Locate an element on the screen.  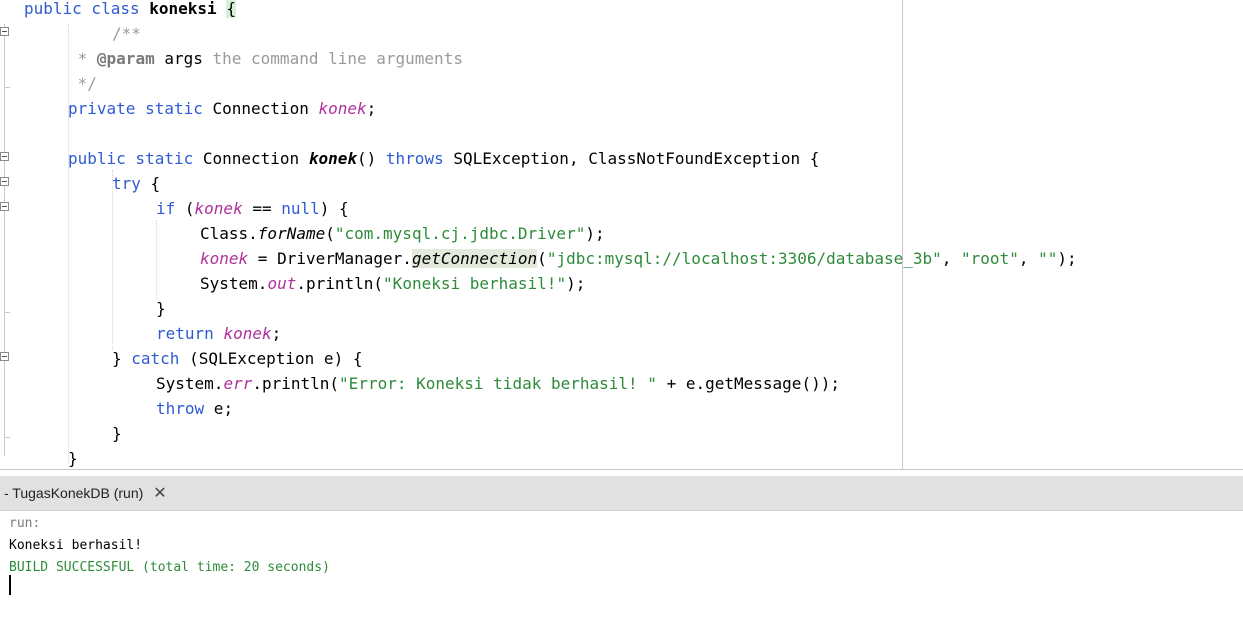
code-line-throw: throw e; is located at coordinates (195, 408).